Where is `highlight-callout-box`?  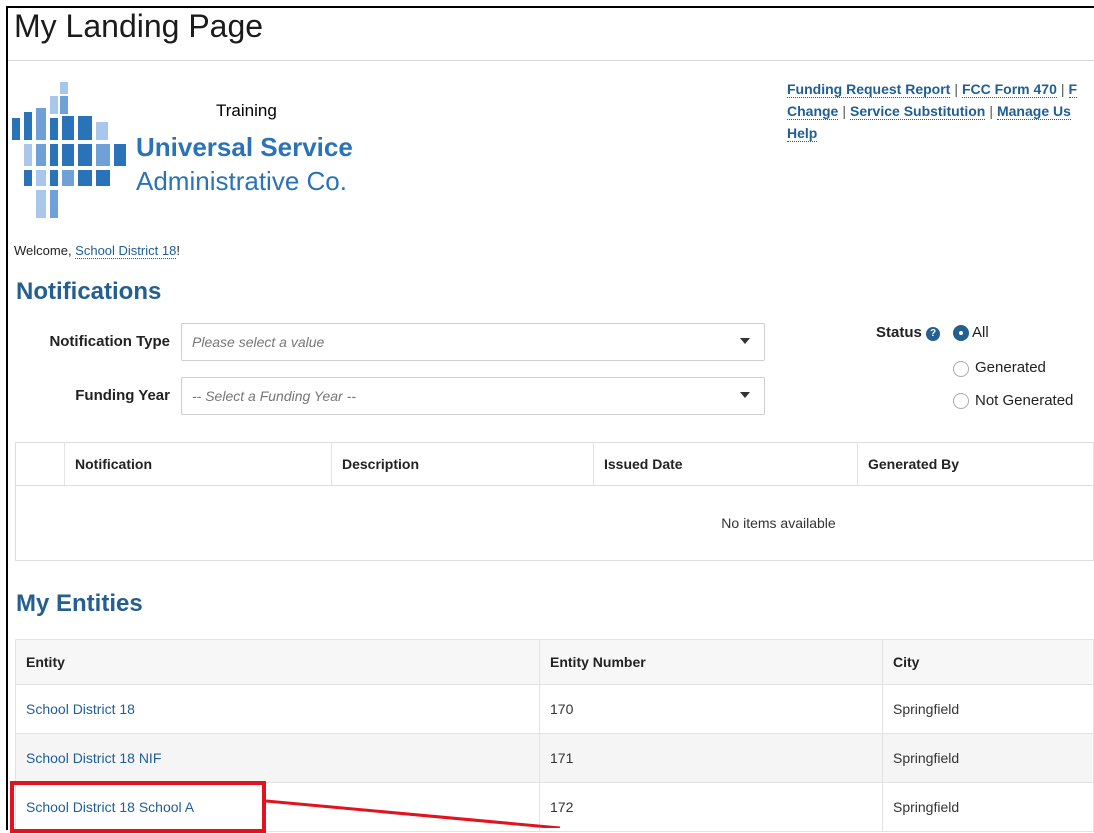
highlight-callout-box is located at coordinates (138, 807).